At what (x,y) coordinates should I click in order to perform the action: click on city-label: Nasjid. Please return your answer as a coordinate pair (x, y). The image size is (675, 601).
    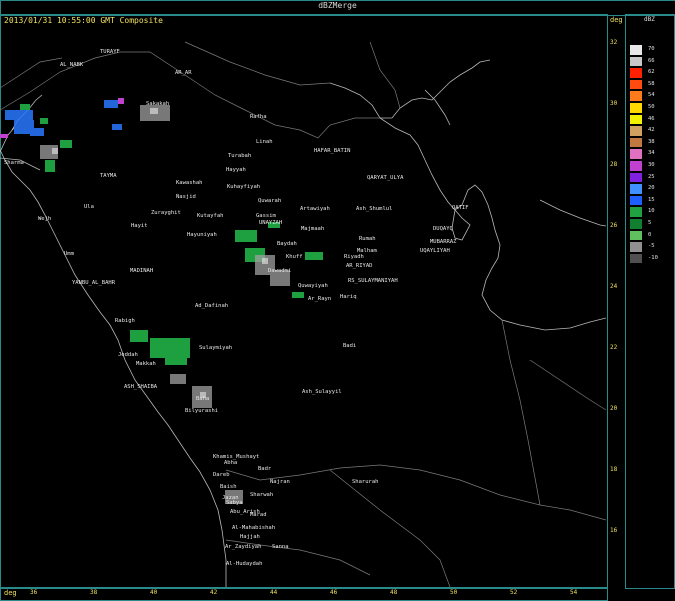
    Looking at the image, I should click on (186, 197).